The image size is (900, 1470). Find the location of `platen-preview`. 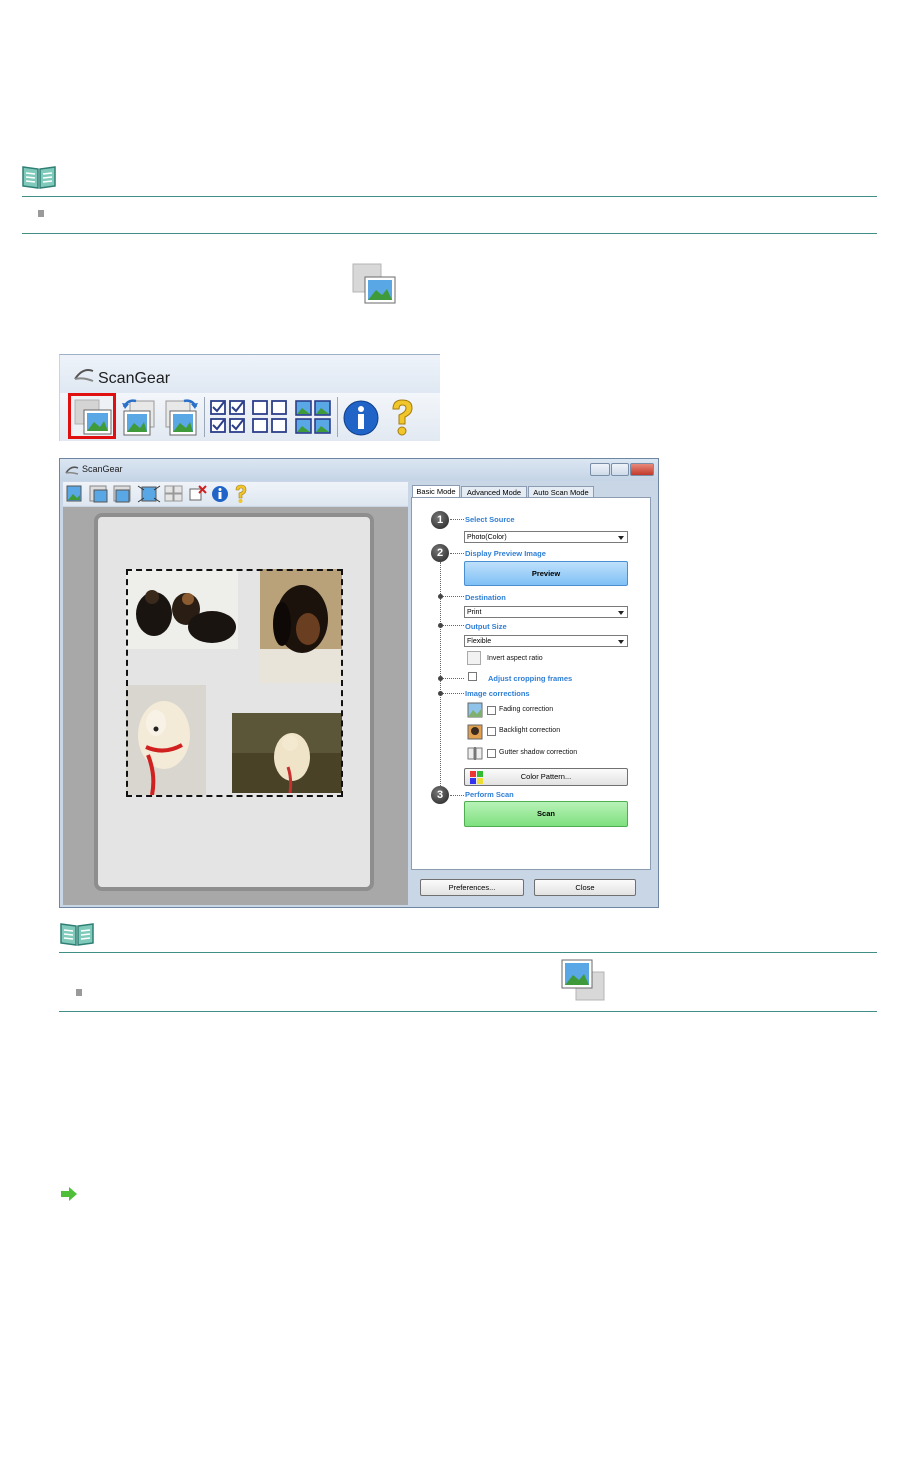

platen-preview is located at coordinates (234, 702).